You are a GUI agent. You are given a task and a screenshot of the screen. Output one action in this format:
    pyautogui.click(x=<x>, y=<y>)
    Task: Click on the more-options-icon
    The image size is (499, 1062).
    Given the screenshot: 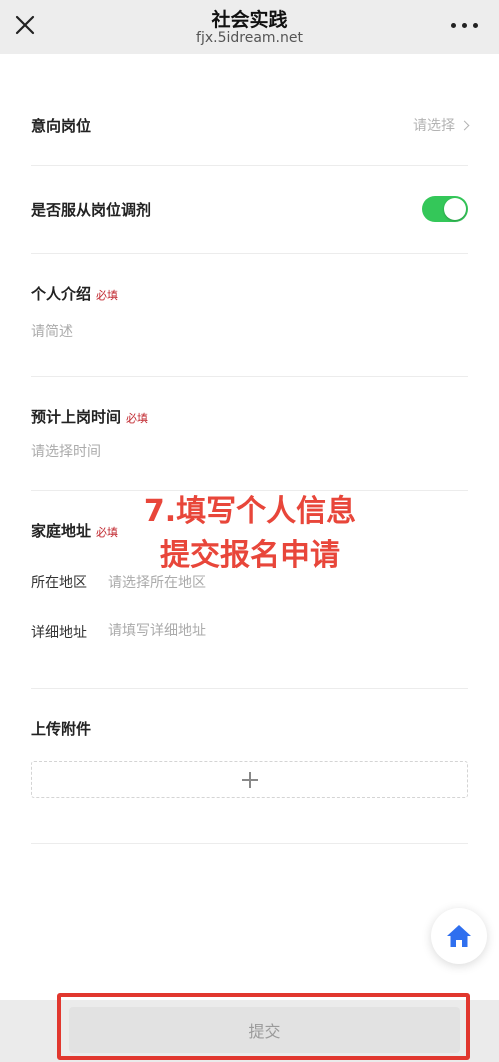 What is the action you would take?
    pyautogui.click(x=465, y=25)
    